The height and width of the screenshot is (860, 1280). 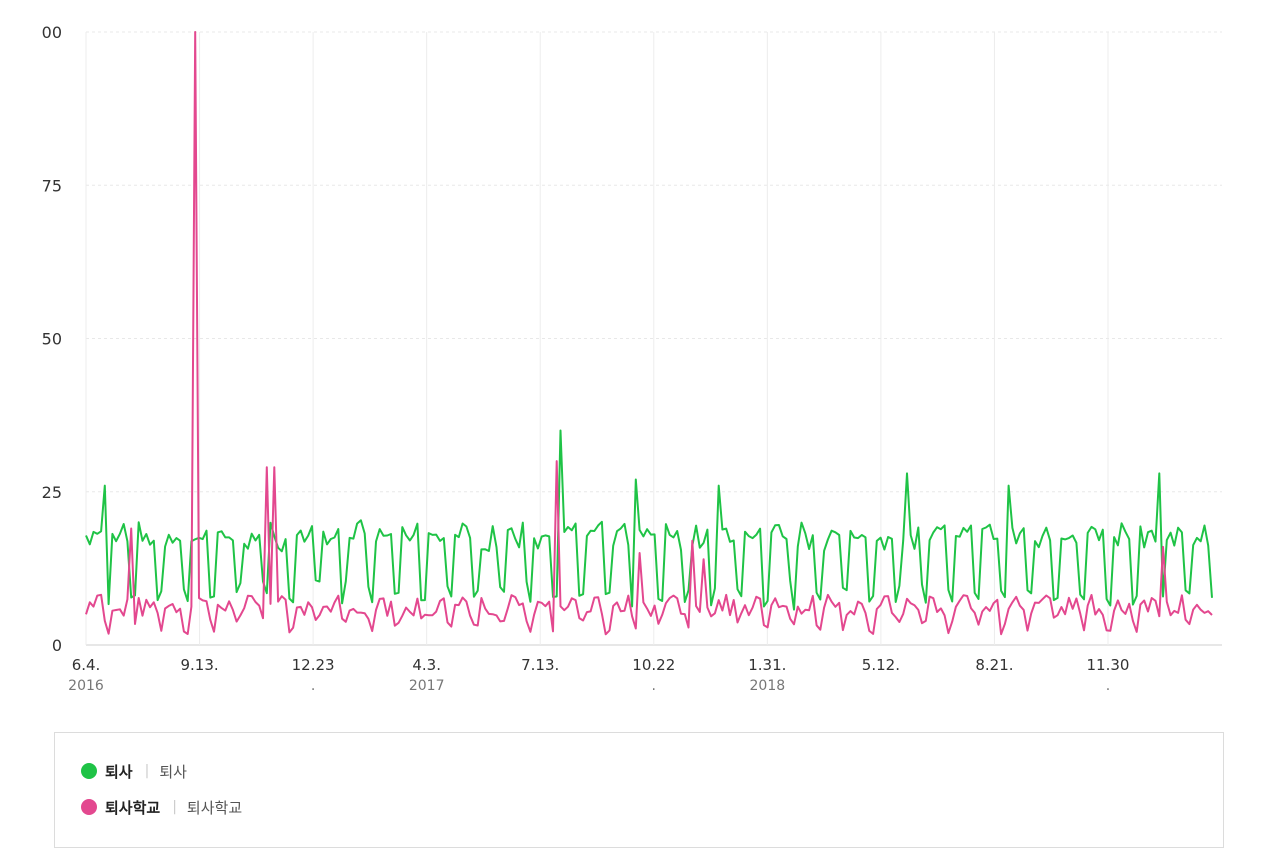 I want to click on legend: 퇴사 | 퇴사 퇴사학교 | 퇴사학교, so click(x=639, y=790).